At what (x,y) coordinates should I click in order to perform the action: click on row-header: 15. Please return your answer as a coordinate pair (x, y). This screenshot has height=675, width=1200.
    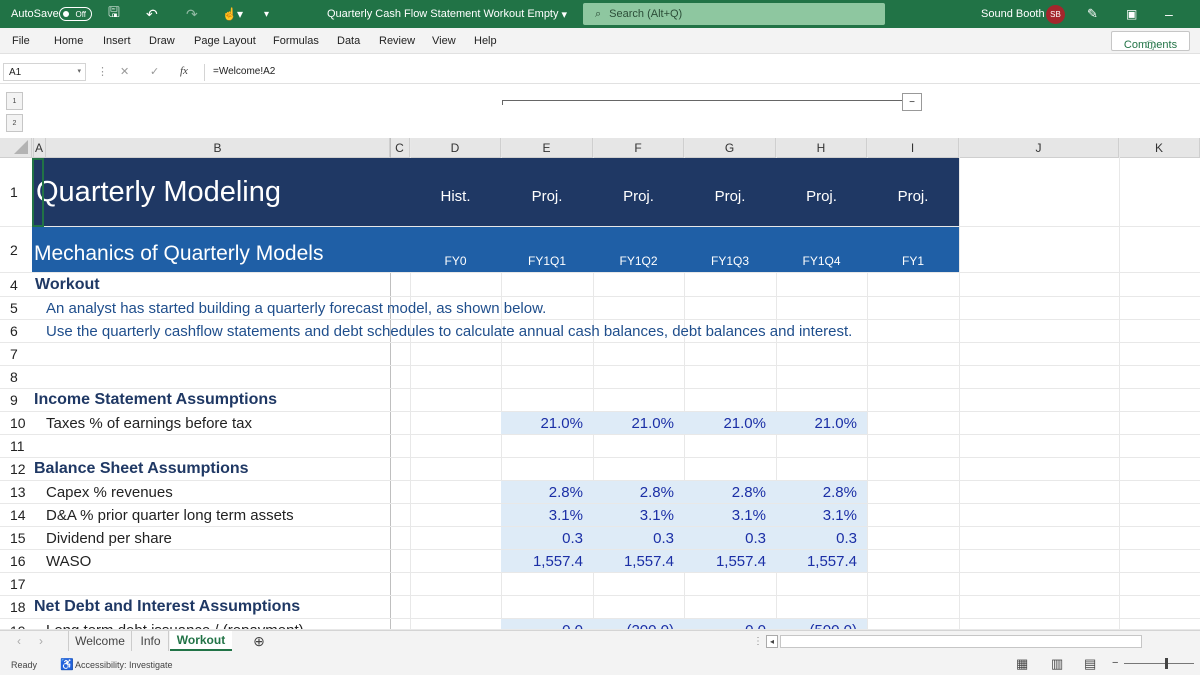
    Looking at the image, I should click on (16, 538).